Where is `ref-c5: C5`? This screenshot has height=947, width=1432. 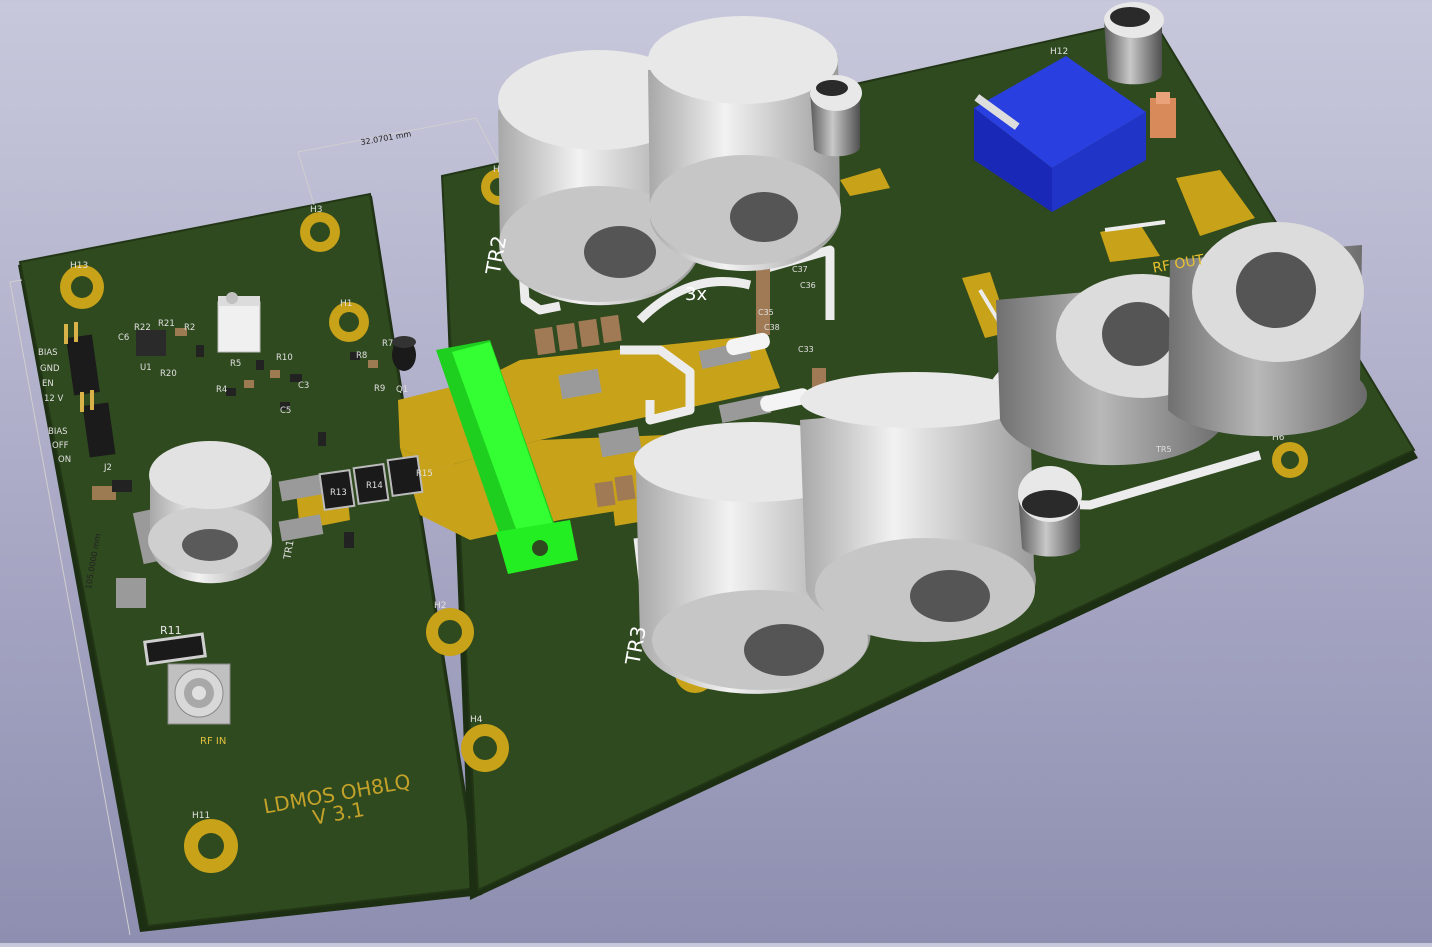 ref-c5: C5 is located at coordinates (285, 411).